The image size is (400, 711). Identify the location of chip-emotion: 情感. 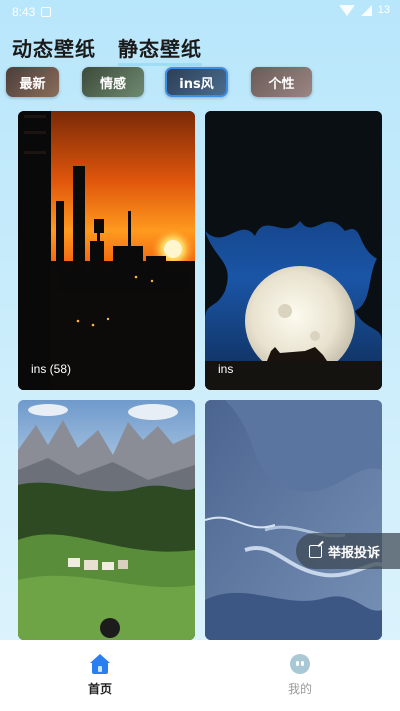
(113, 82).